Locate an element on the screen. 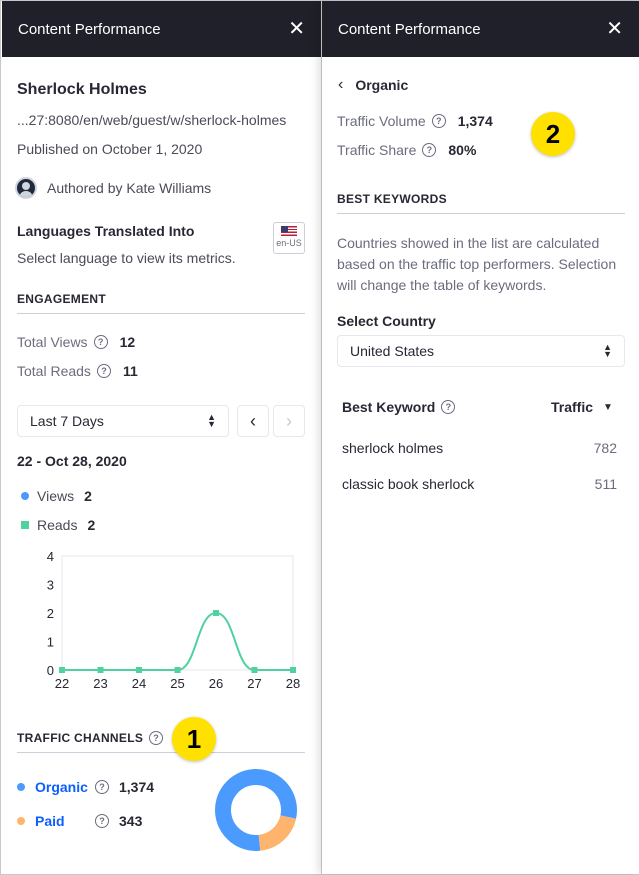 The image size is (639, 875). x-tick-label: 23 is located at coordinates (100, 683).